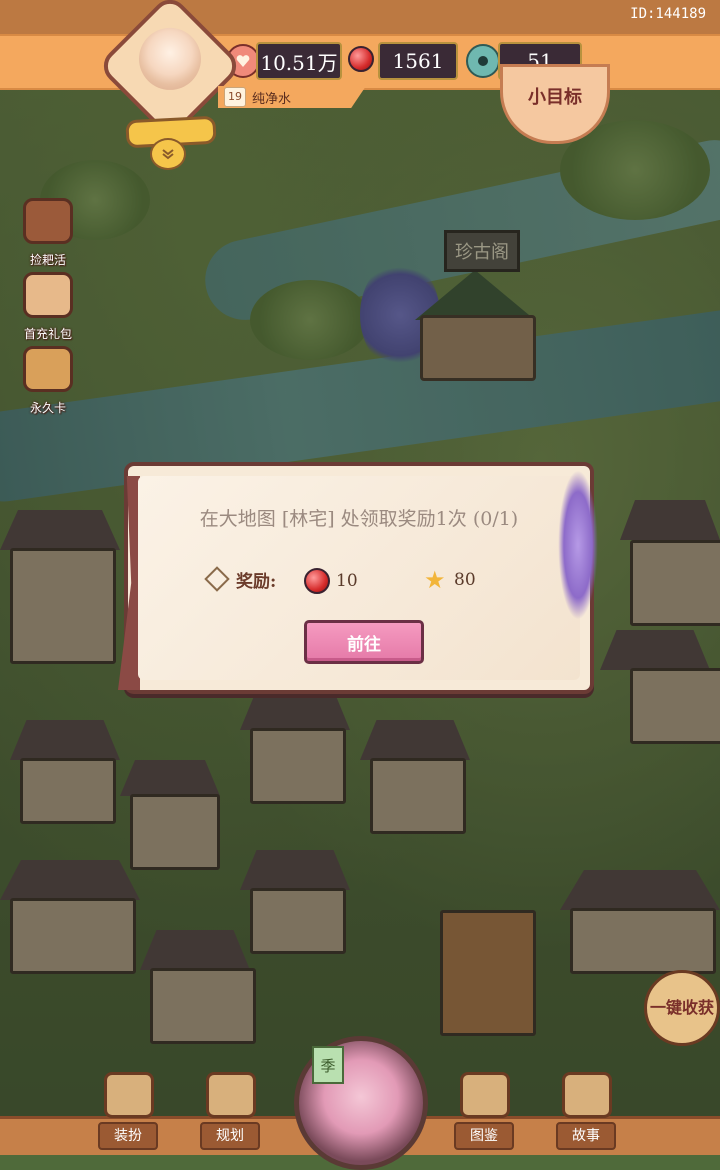 This screenshot has height=1170, width=720. Describe the element at coordinates (168, 154) in the screenshot. I see `chevron-down-icon` at that location.